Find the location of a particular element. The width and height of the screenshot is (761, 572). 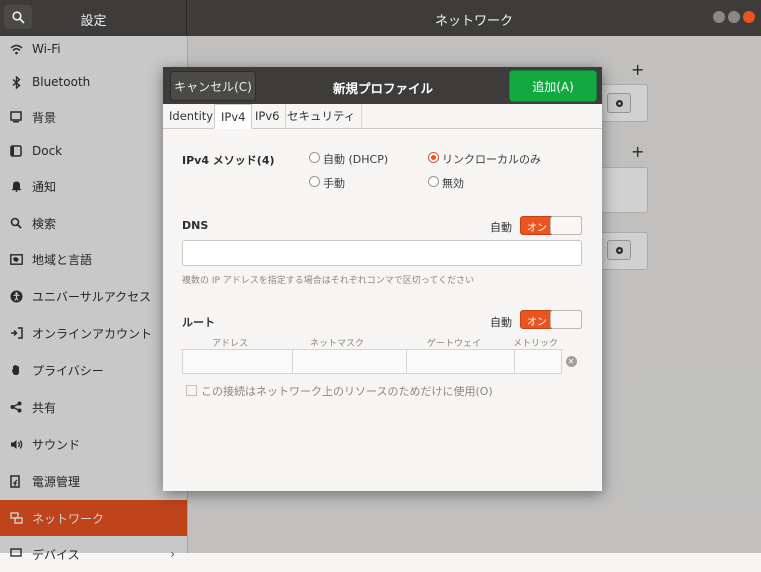

column-netmask: ネットマスク is located at coordinates (337, 344).